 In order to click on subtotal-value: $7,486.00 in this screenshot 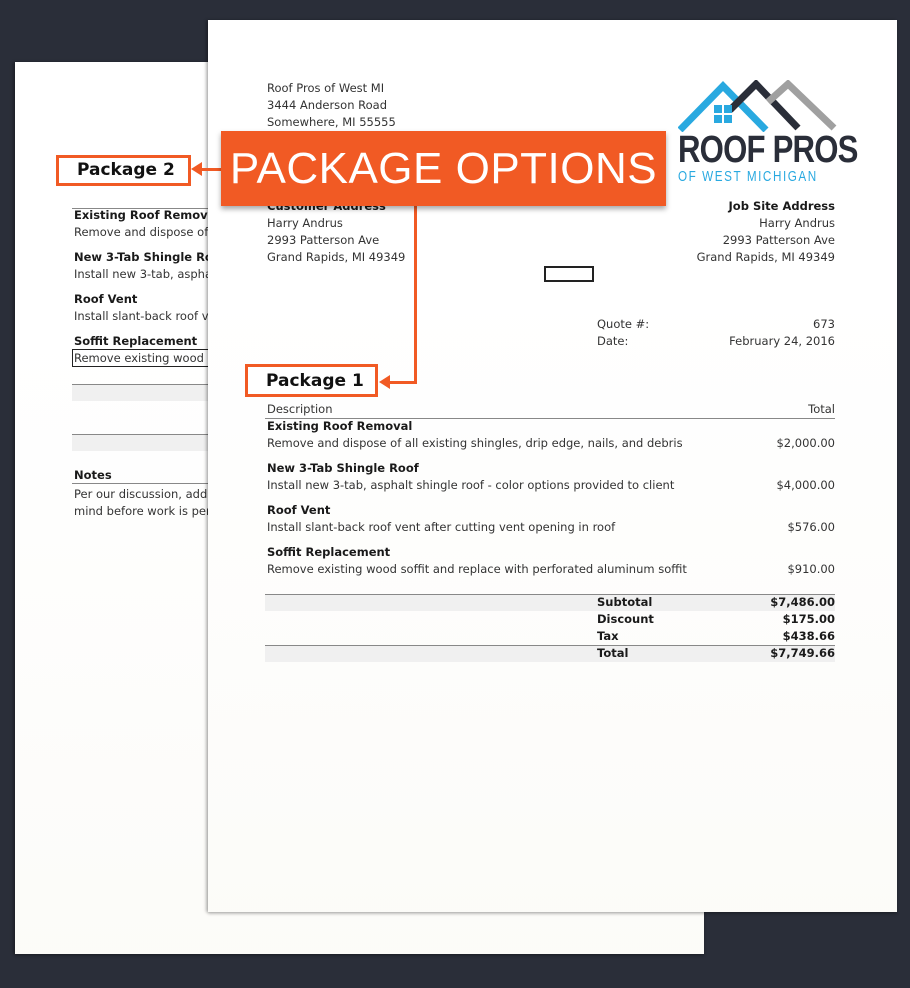, I will do `click(802, 602)`.